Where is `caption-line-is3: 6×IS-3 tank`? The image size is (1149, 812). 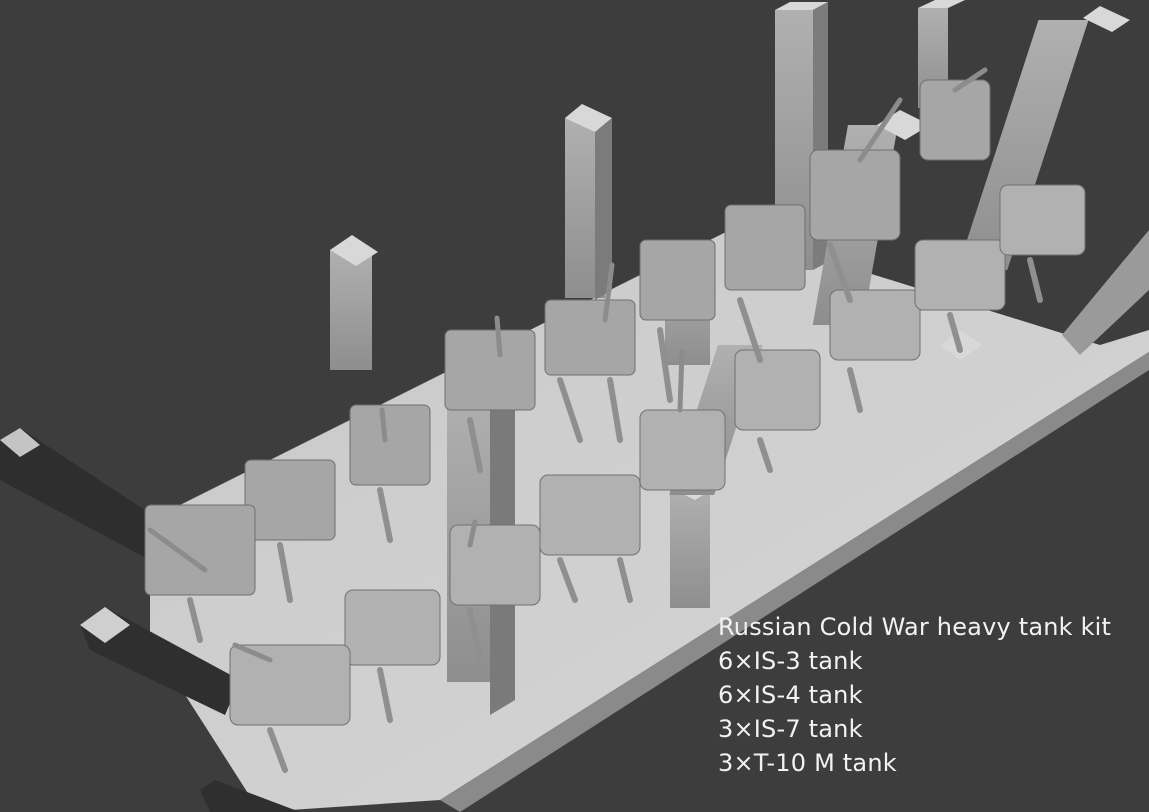 caption-line-is3: 6×IS-3 tank is located at coordinates (790, 661).